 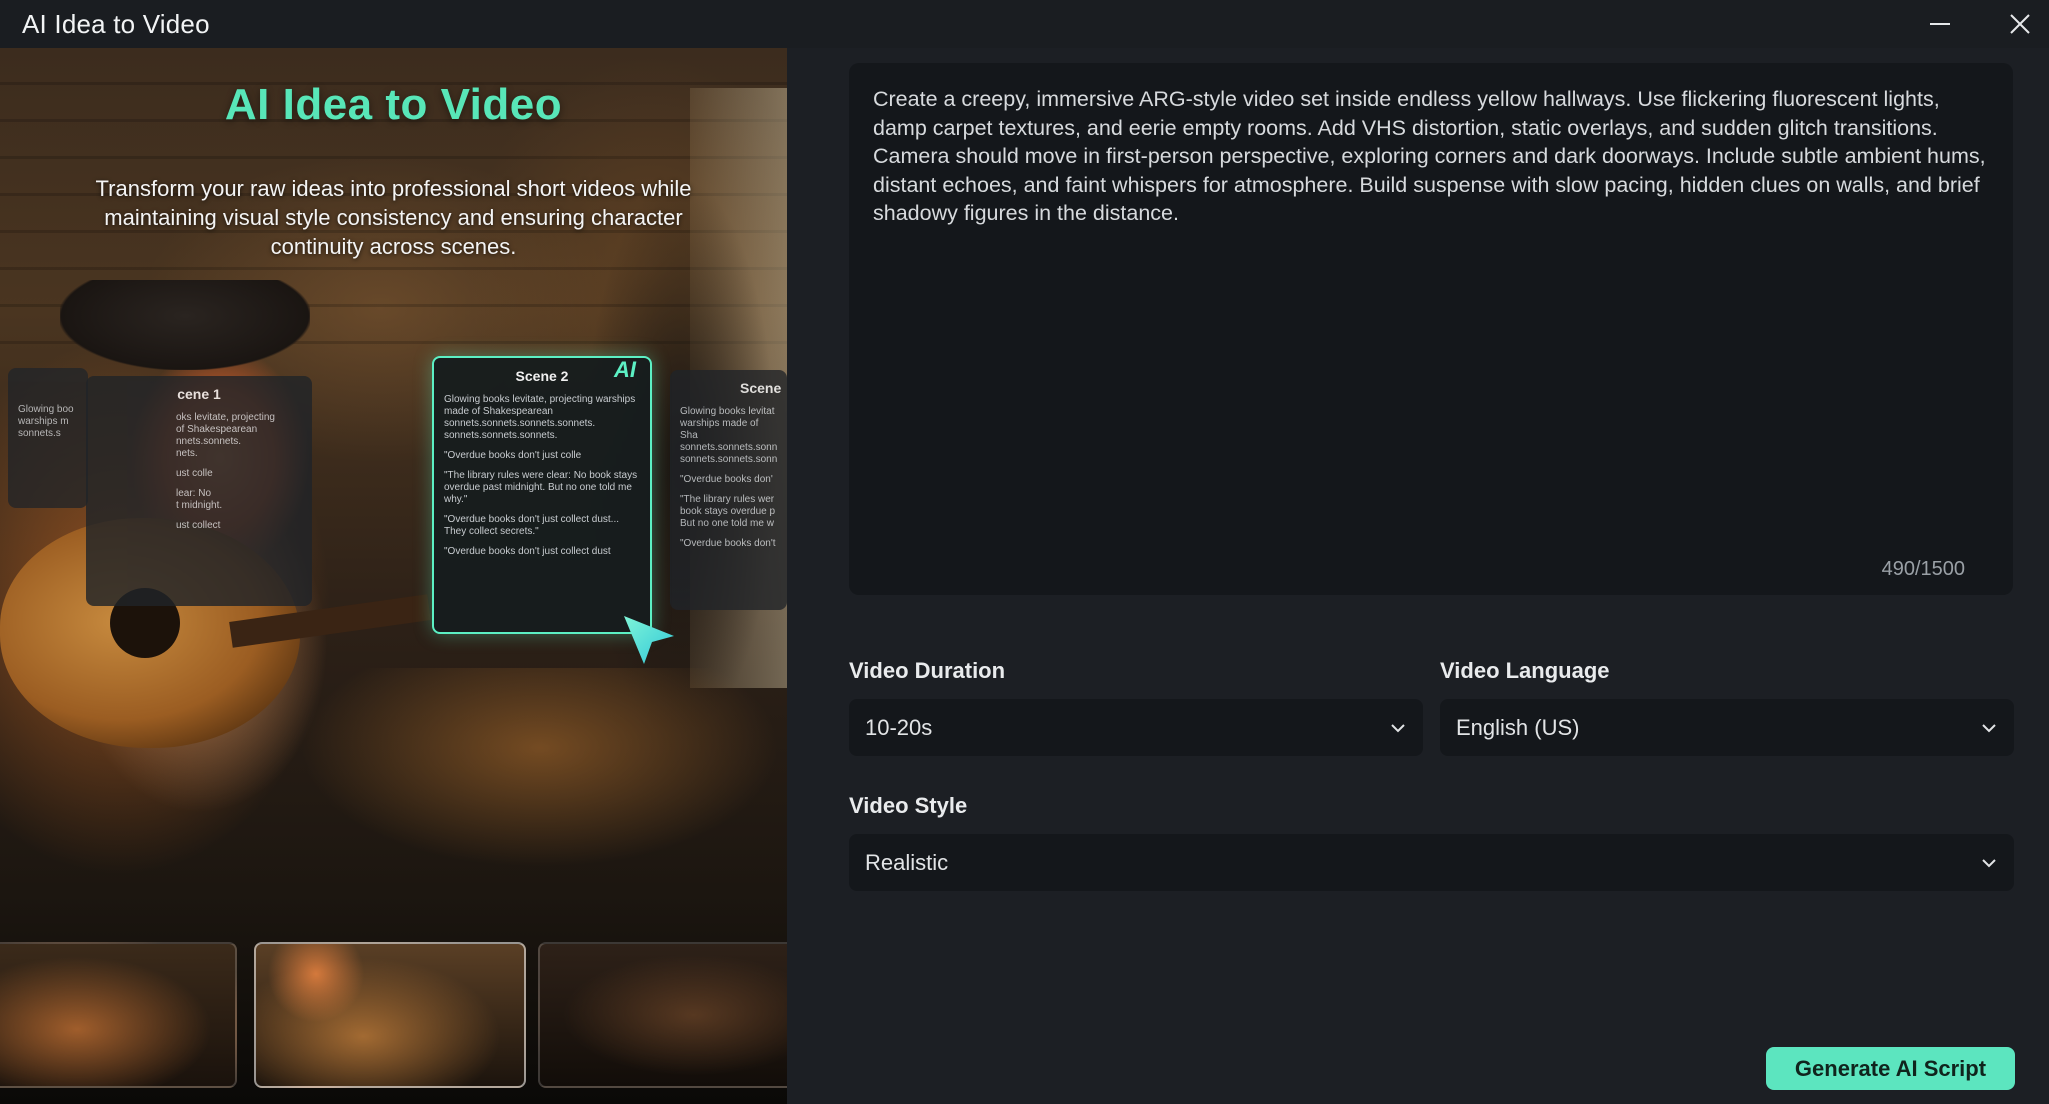 I want to click on scene-card-body: Glowing boo warships m sonnets.s, so click(x=48, y=422).